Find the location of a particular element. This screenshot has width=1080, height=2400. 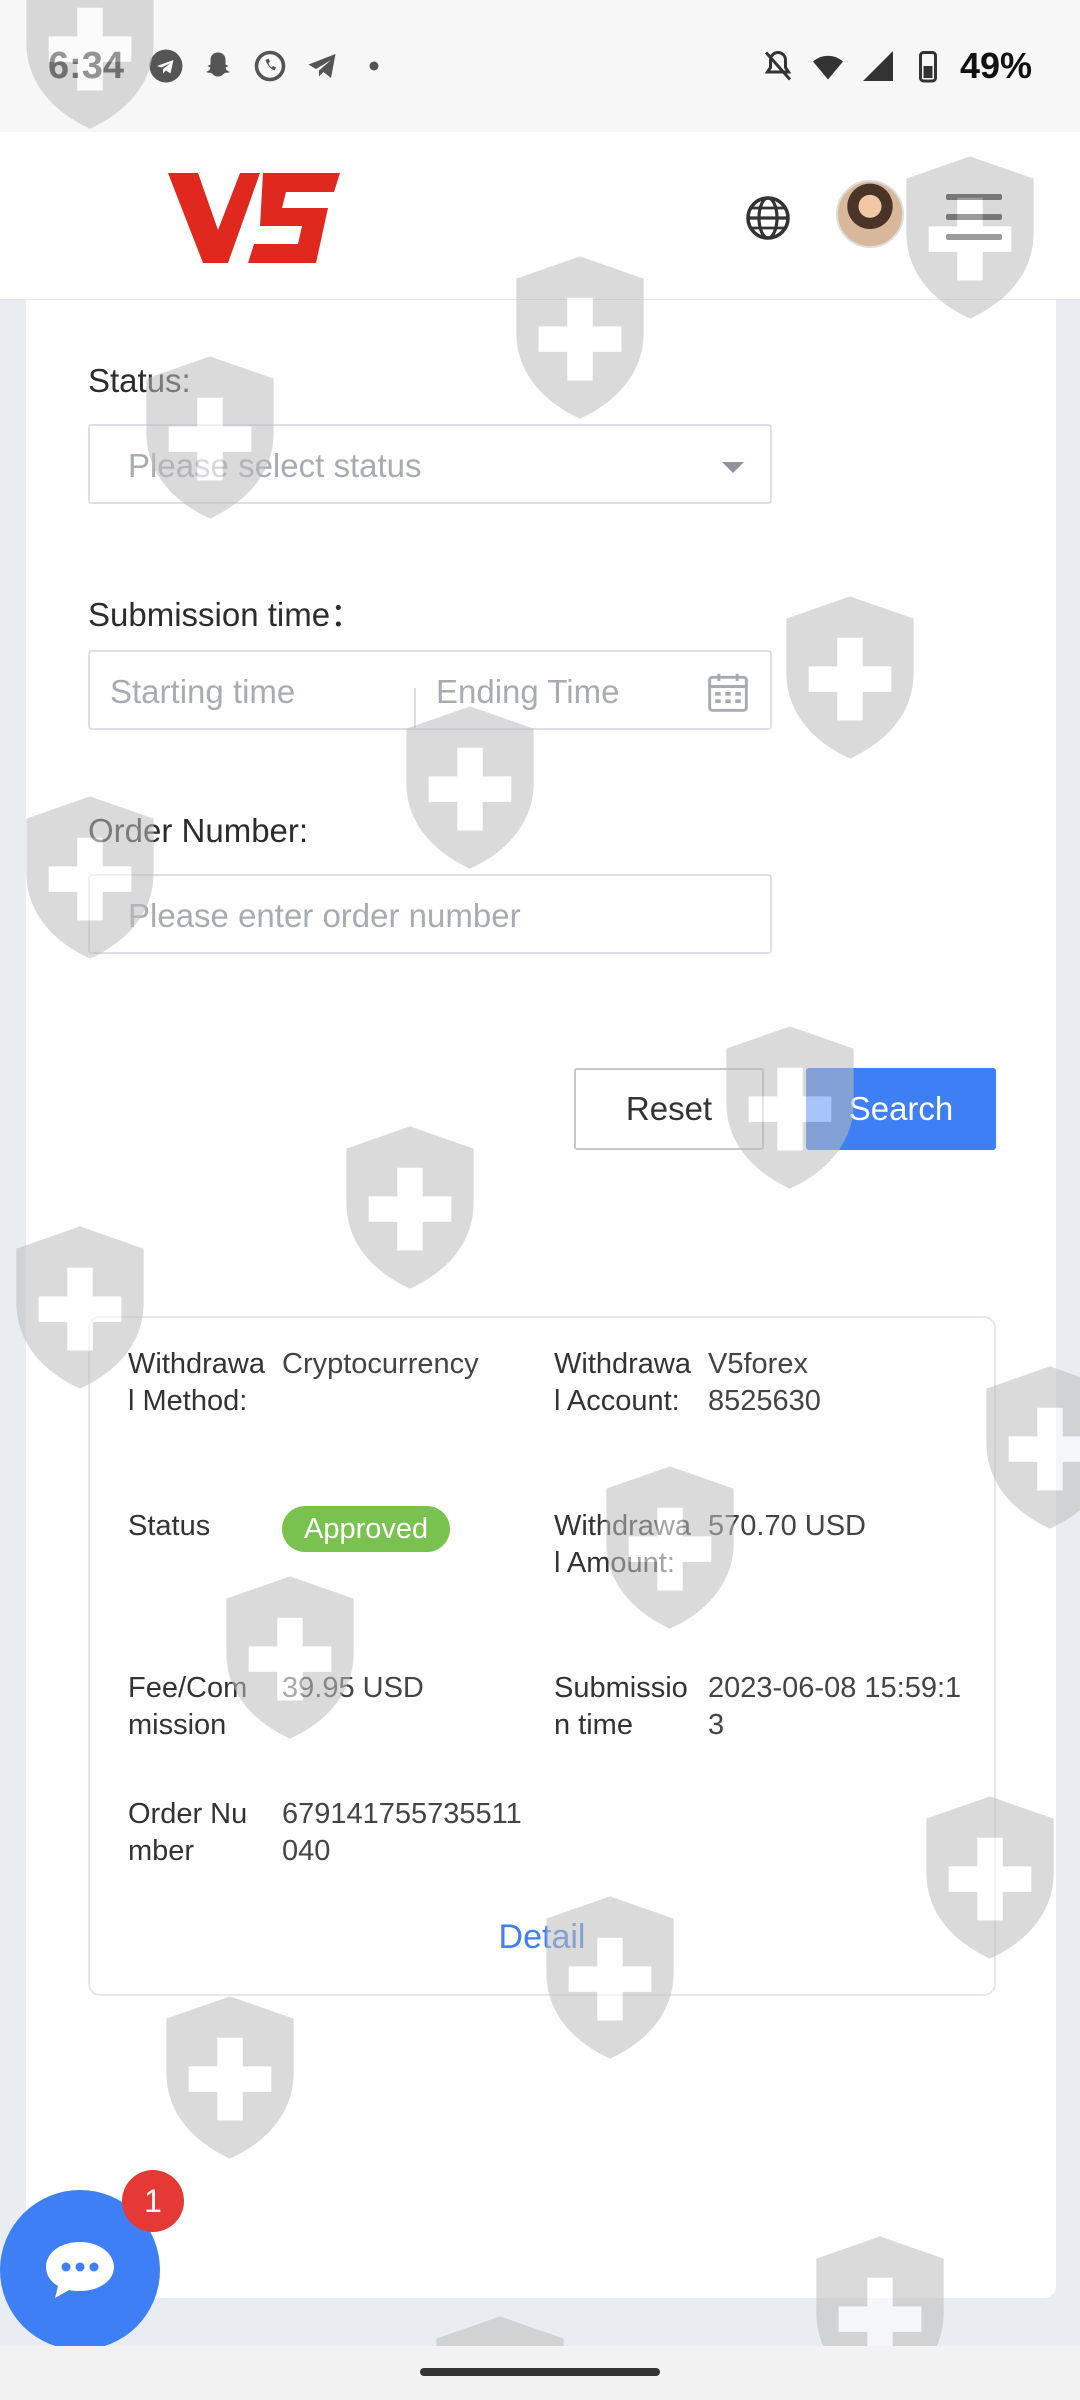

status-label: Status: is located at coordinates (139, 380).